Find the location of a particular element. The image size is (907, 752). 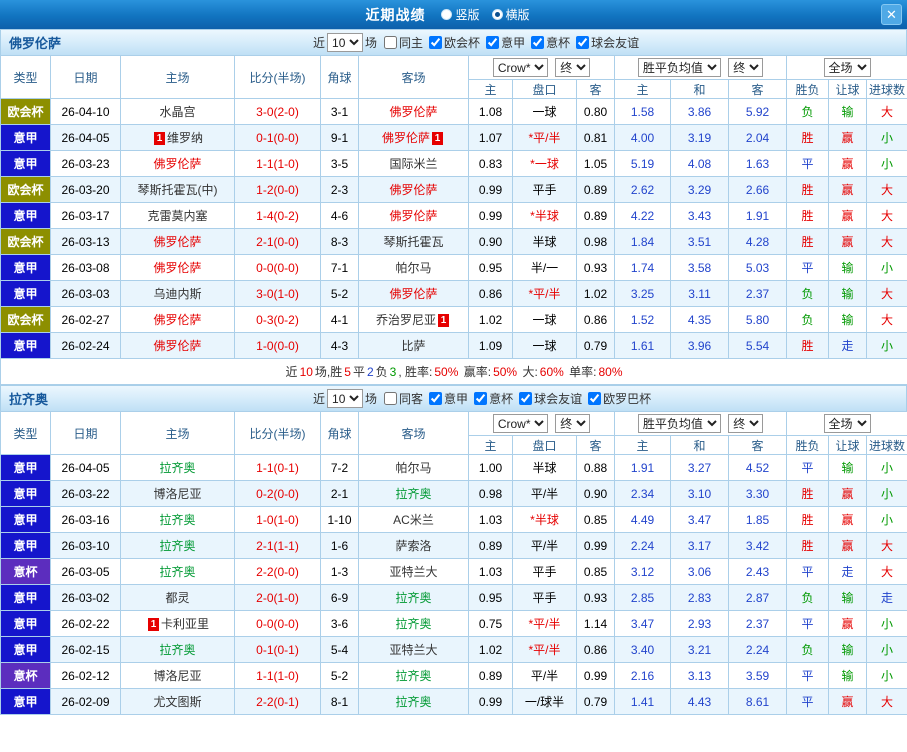

filter-checkbox: 同主 is located at coordinates (401, 42).